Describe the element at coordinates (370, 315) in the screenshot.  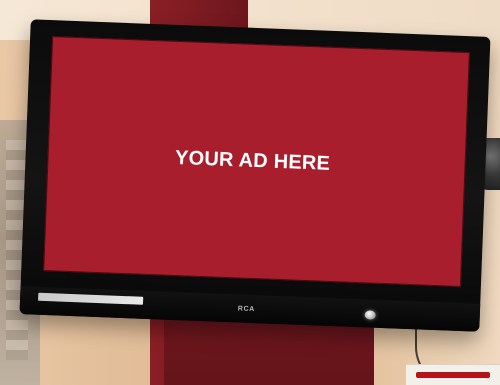
I see `power-button` at that location.